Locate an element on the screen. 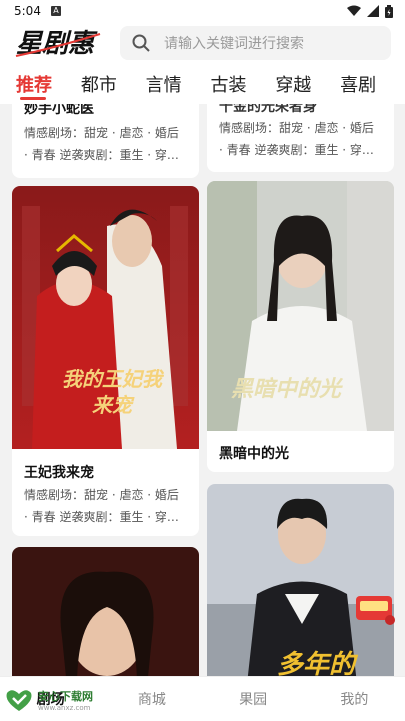 This screenshot has height=721, width=405. wifi-icon is located at coordinates (354, 10).